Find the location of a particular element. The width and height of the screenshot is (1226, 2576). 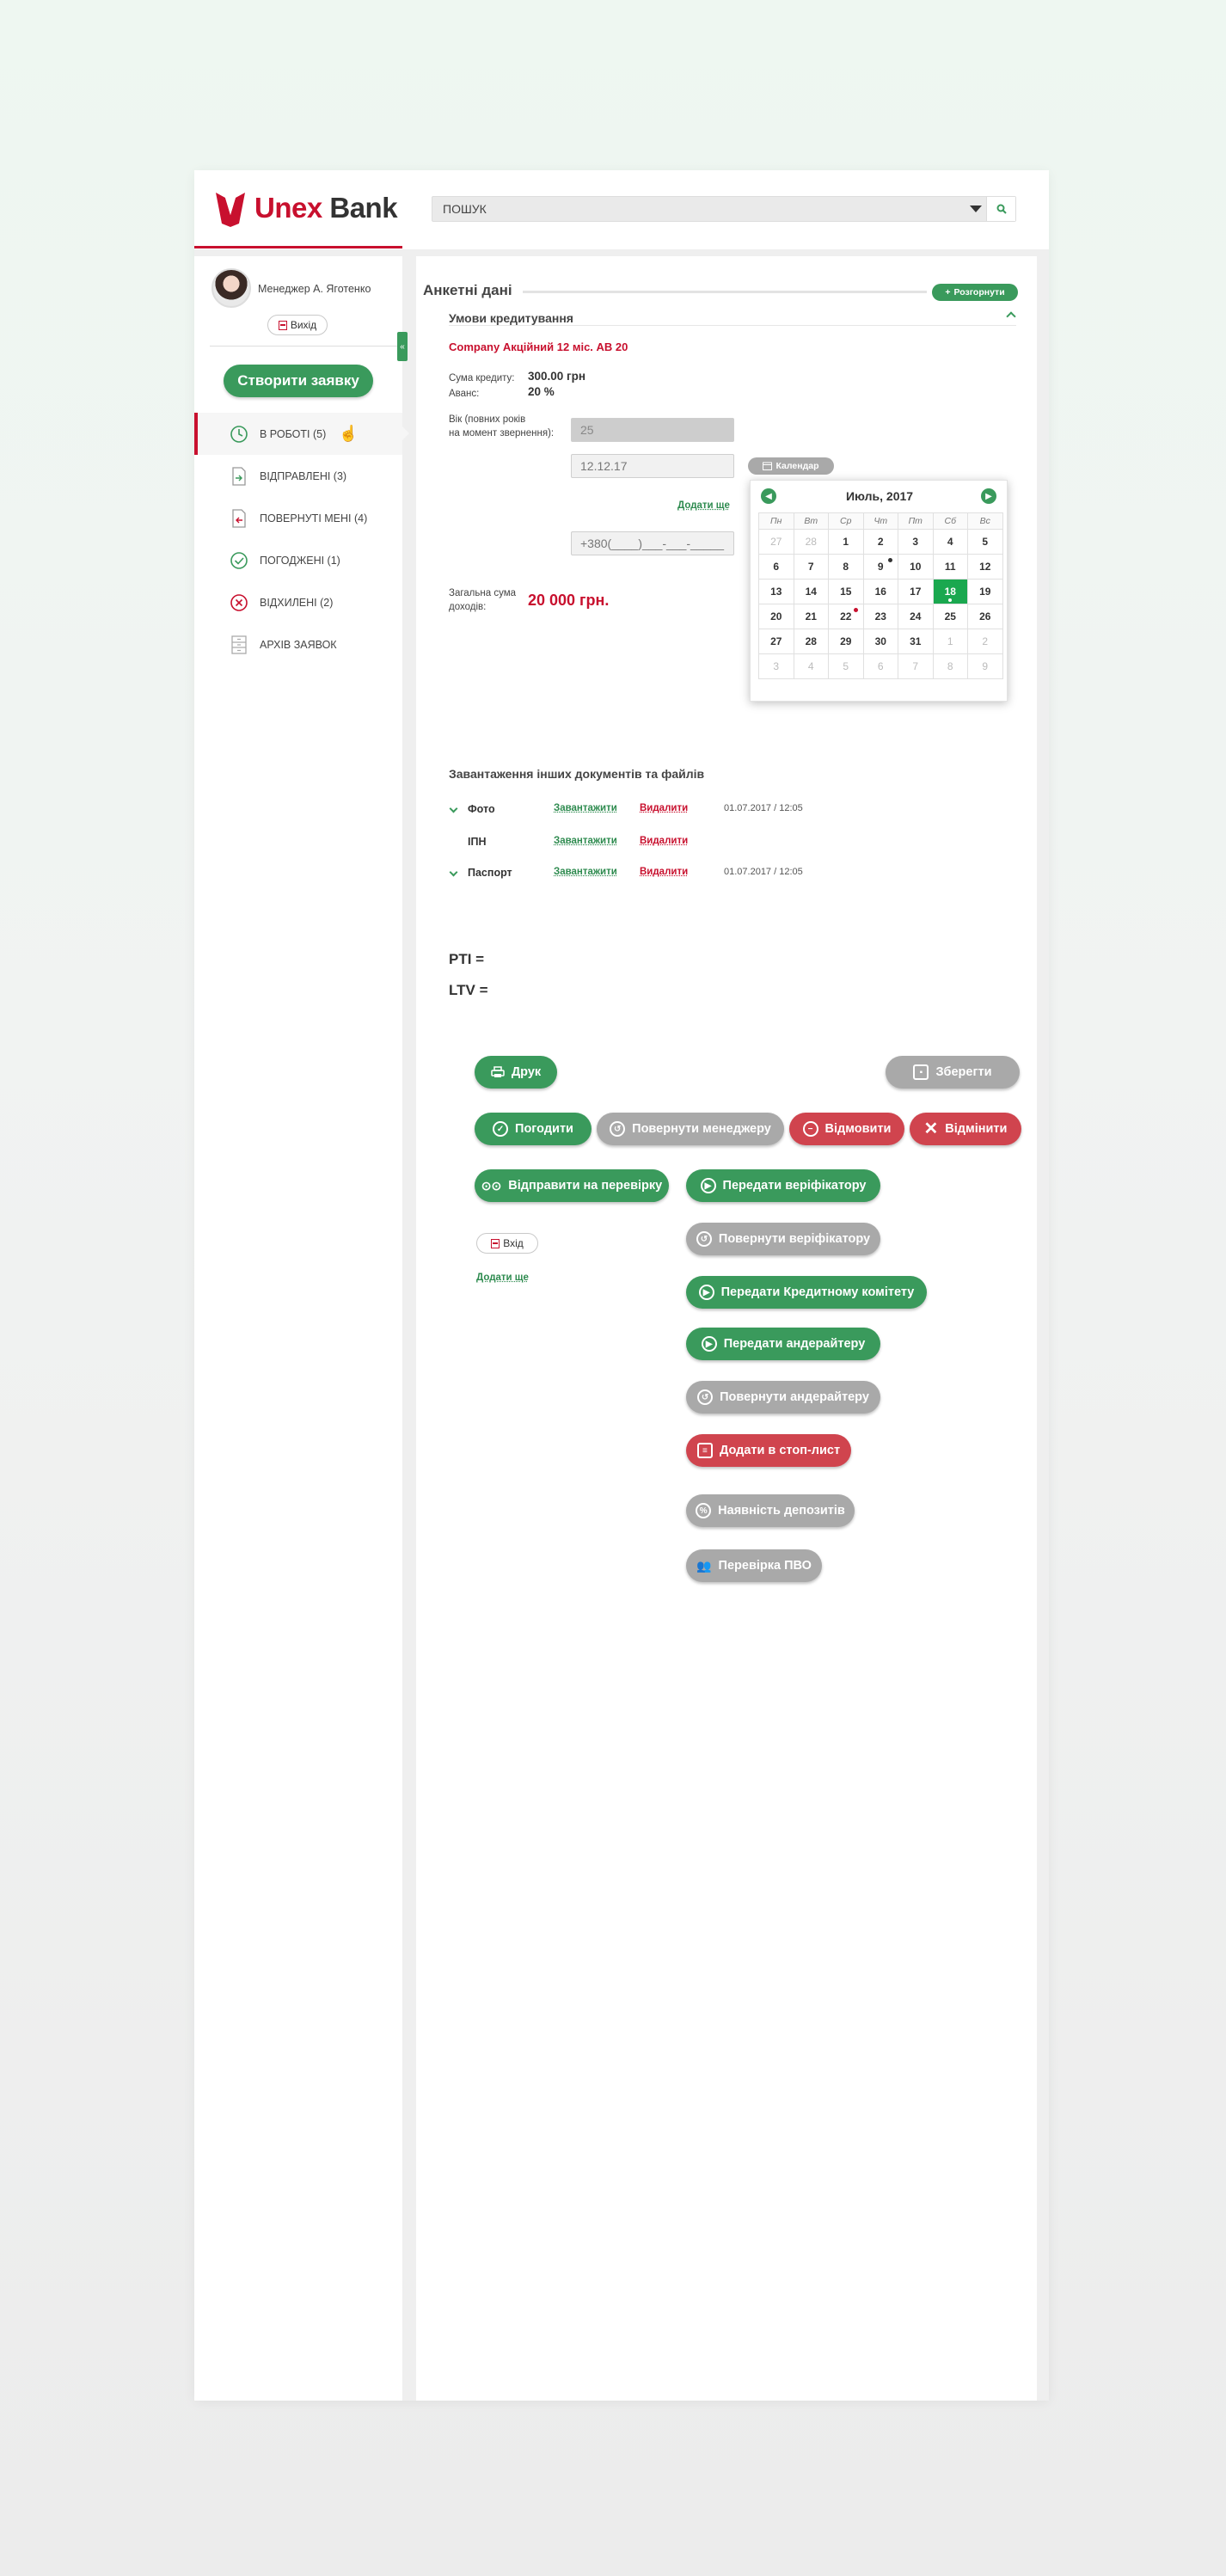

print-button: Друк is located at coordinates (516, 1072).